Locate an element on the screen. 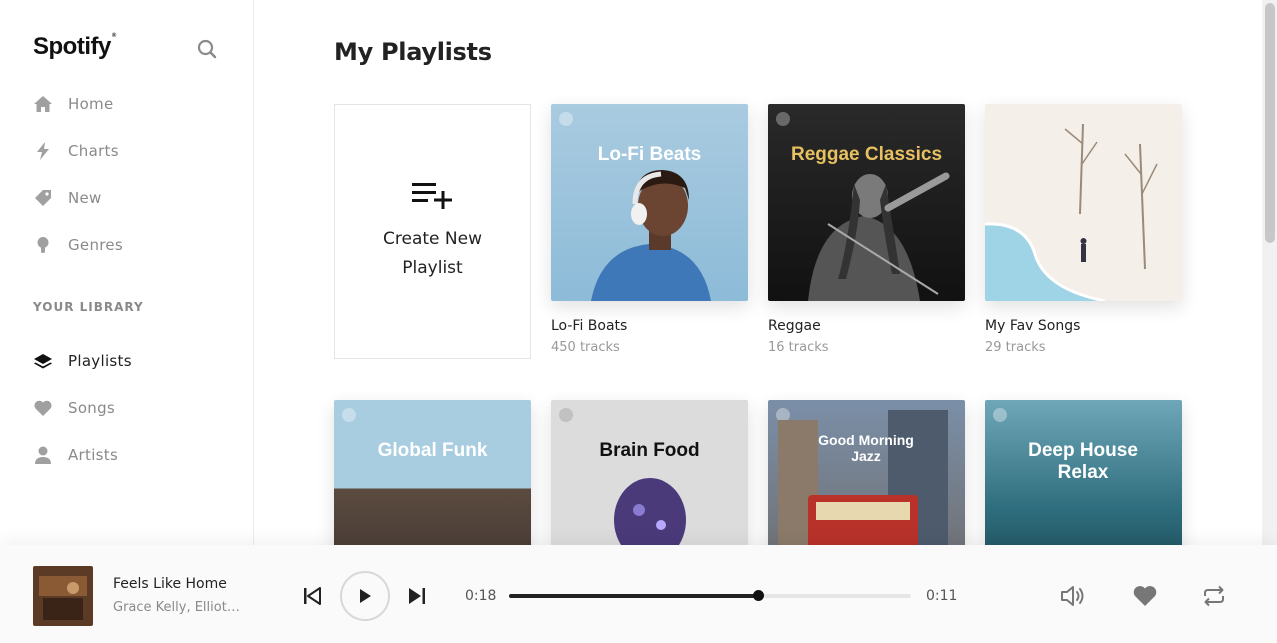  playlist-add-icon is located at coordinates (431, 195).